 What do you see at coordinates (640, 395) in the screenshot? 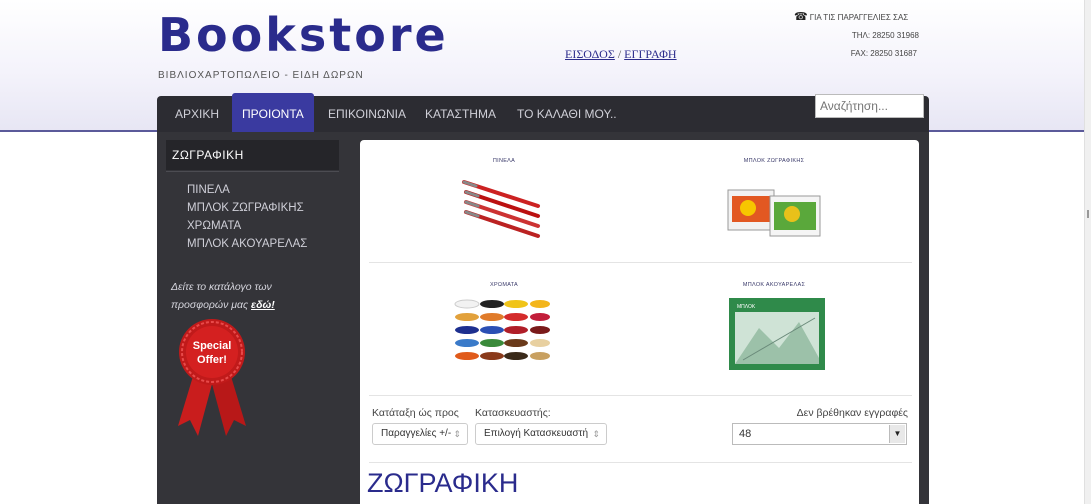
I see `toolbar-divider-top` at bounding box center [640, 395].